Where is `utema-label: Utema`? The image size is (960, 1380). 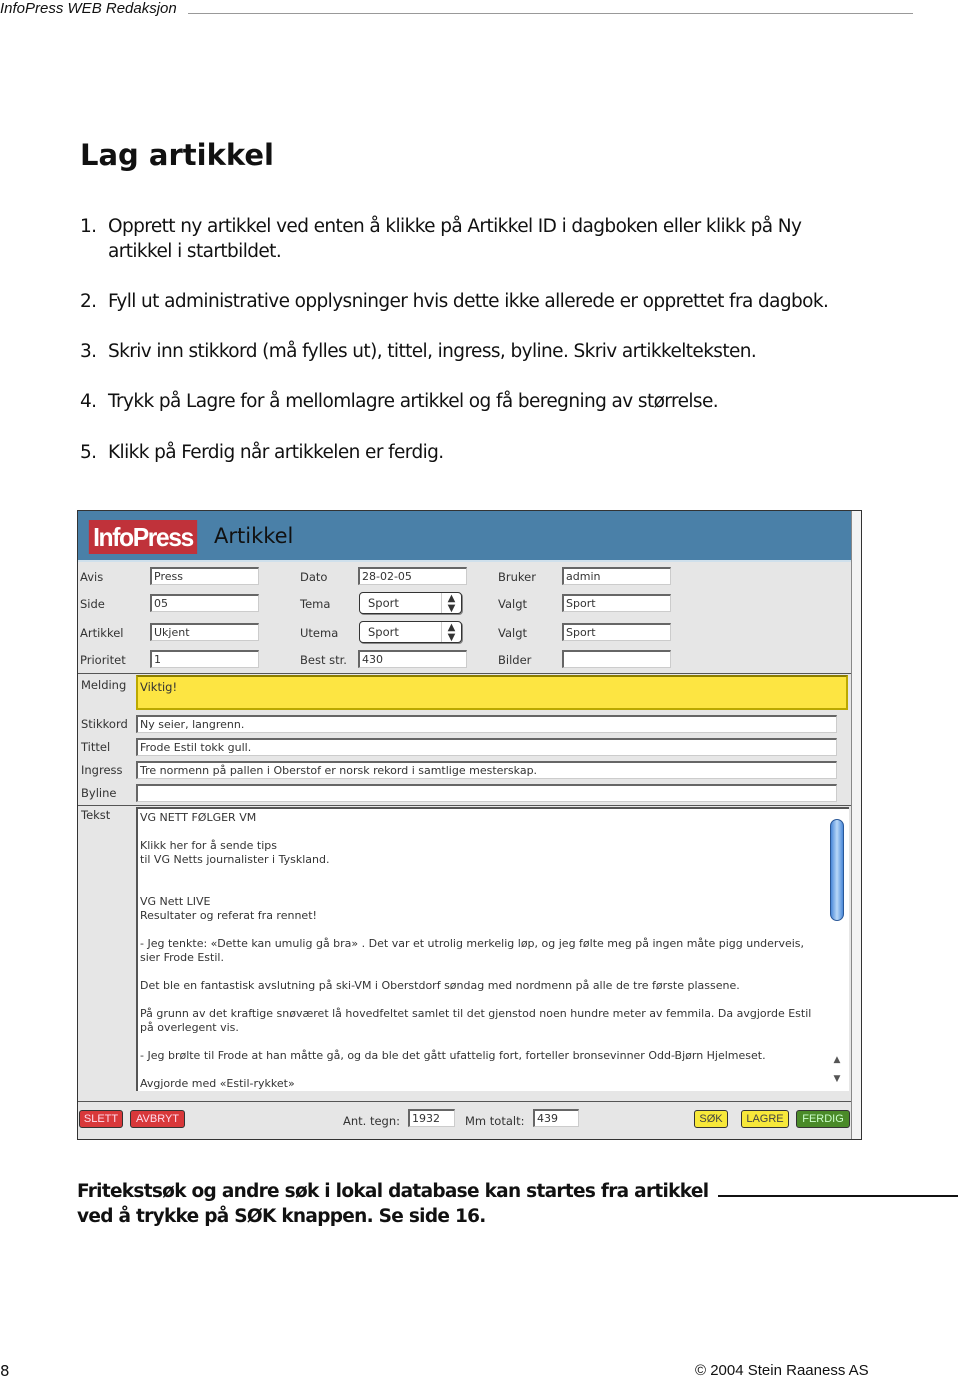
utema-label: Utema is located at coordinates (319, 633).